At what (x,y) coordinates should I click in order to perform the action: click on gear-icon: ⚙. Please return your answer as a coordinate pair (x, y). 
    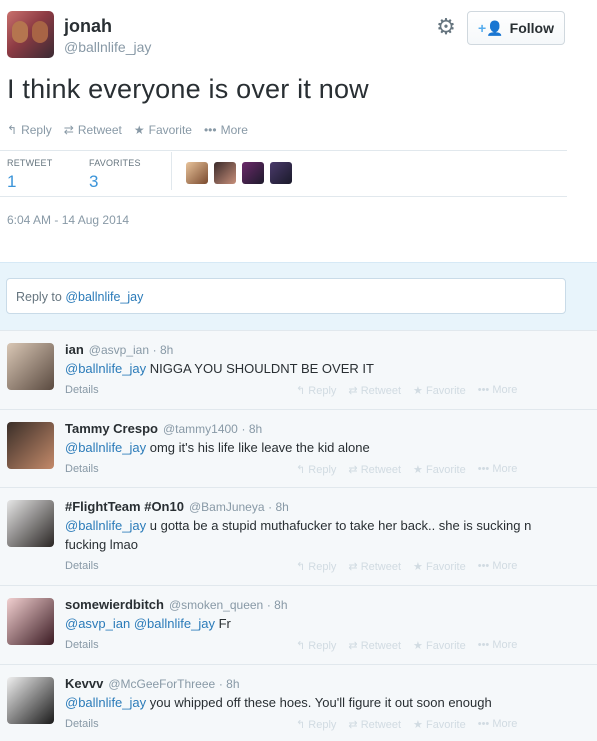
    Looking at the image, I should click on (446, 27).